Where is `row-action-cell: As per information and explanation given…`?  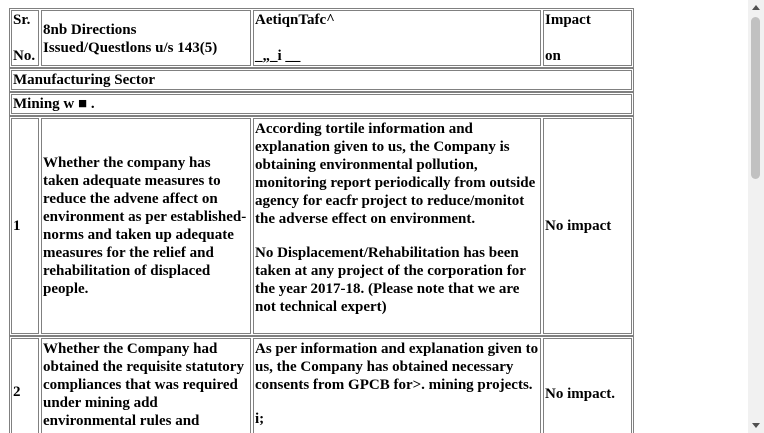
row-action-cell: As per information and explanation given… is located at coordinates (397, 385).